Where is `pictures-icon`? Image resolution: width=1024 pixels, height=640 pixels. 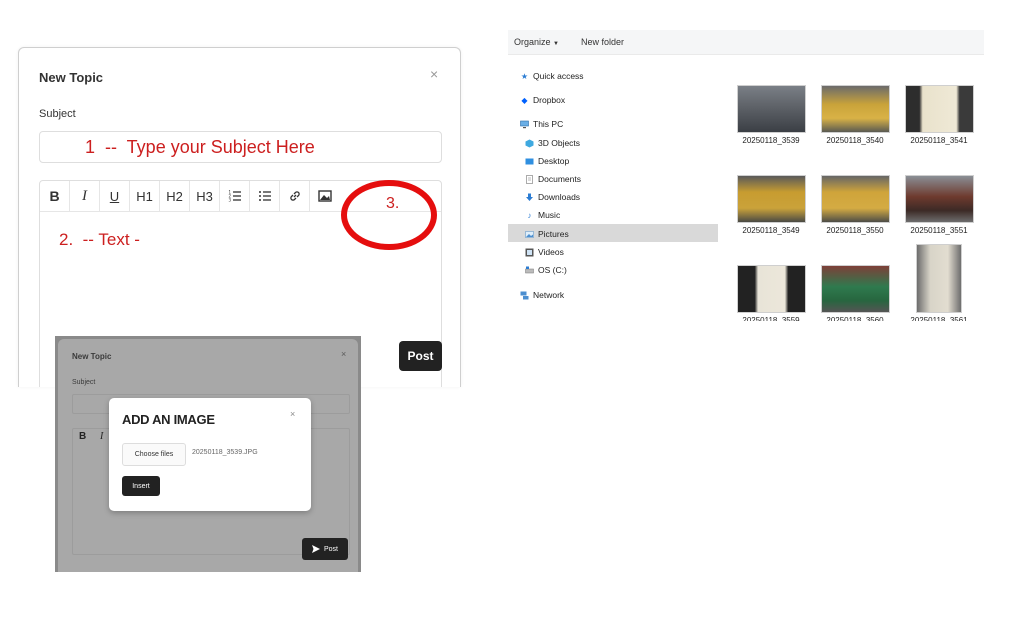 pictures-icon is located at coordinates (529, 234).